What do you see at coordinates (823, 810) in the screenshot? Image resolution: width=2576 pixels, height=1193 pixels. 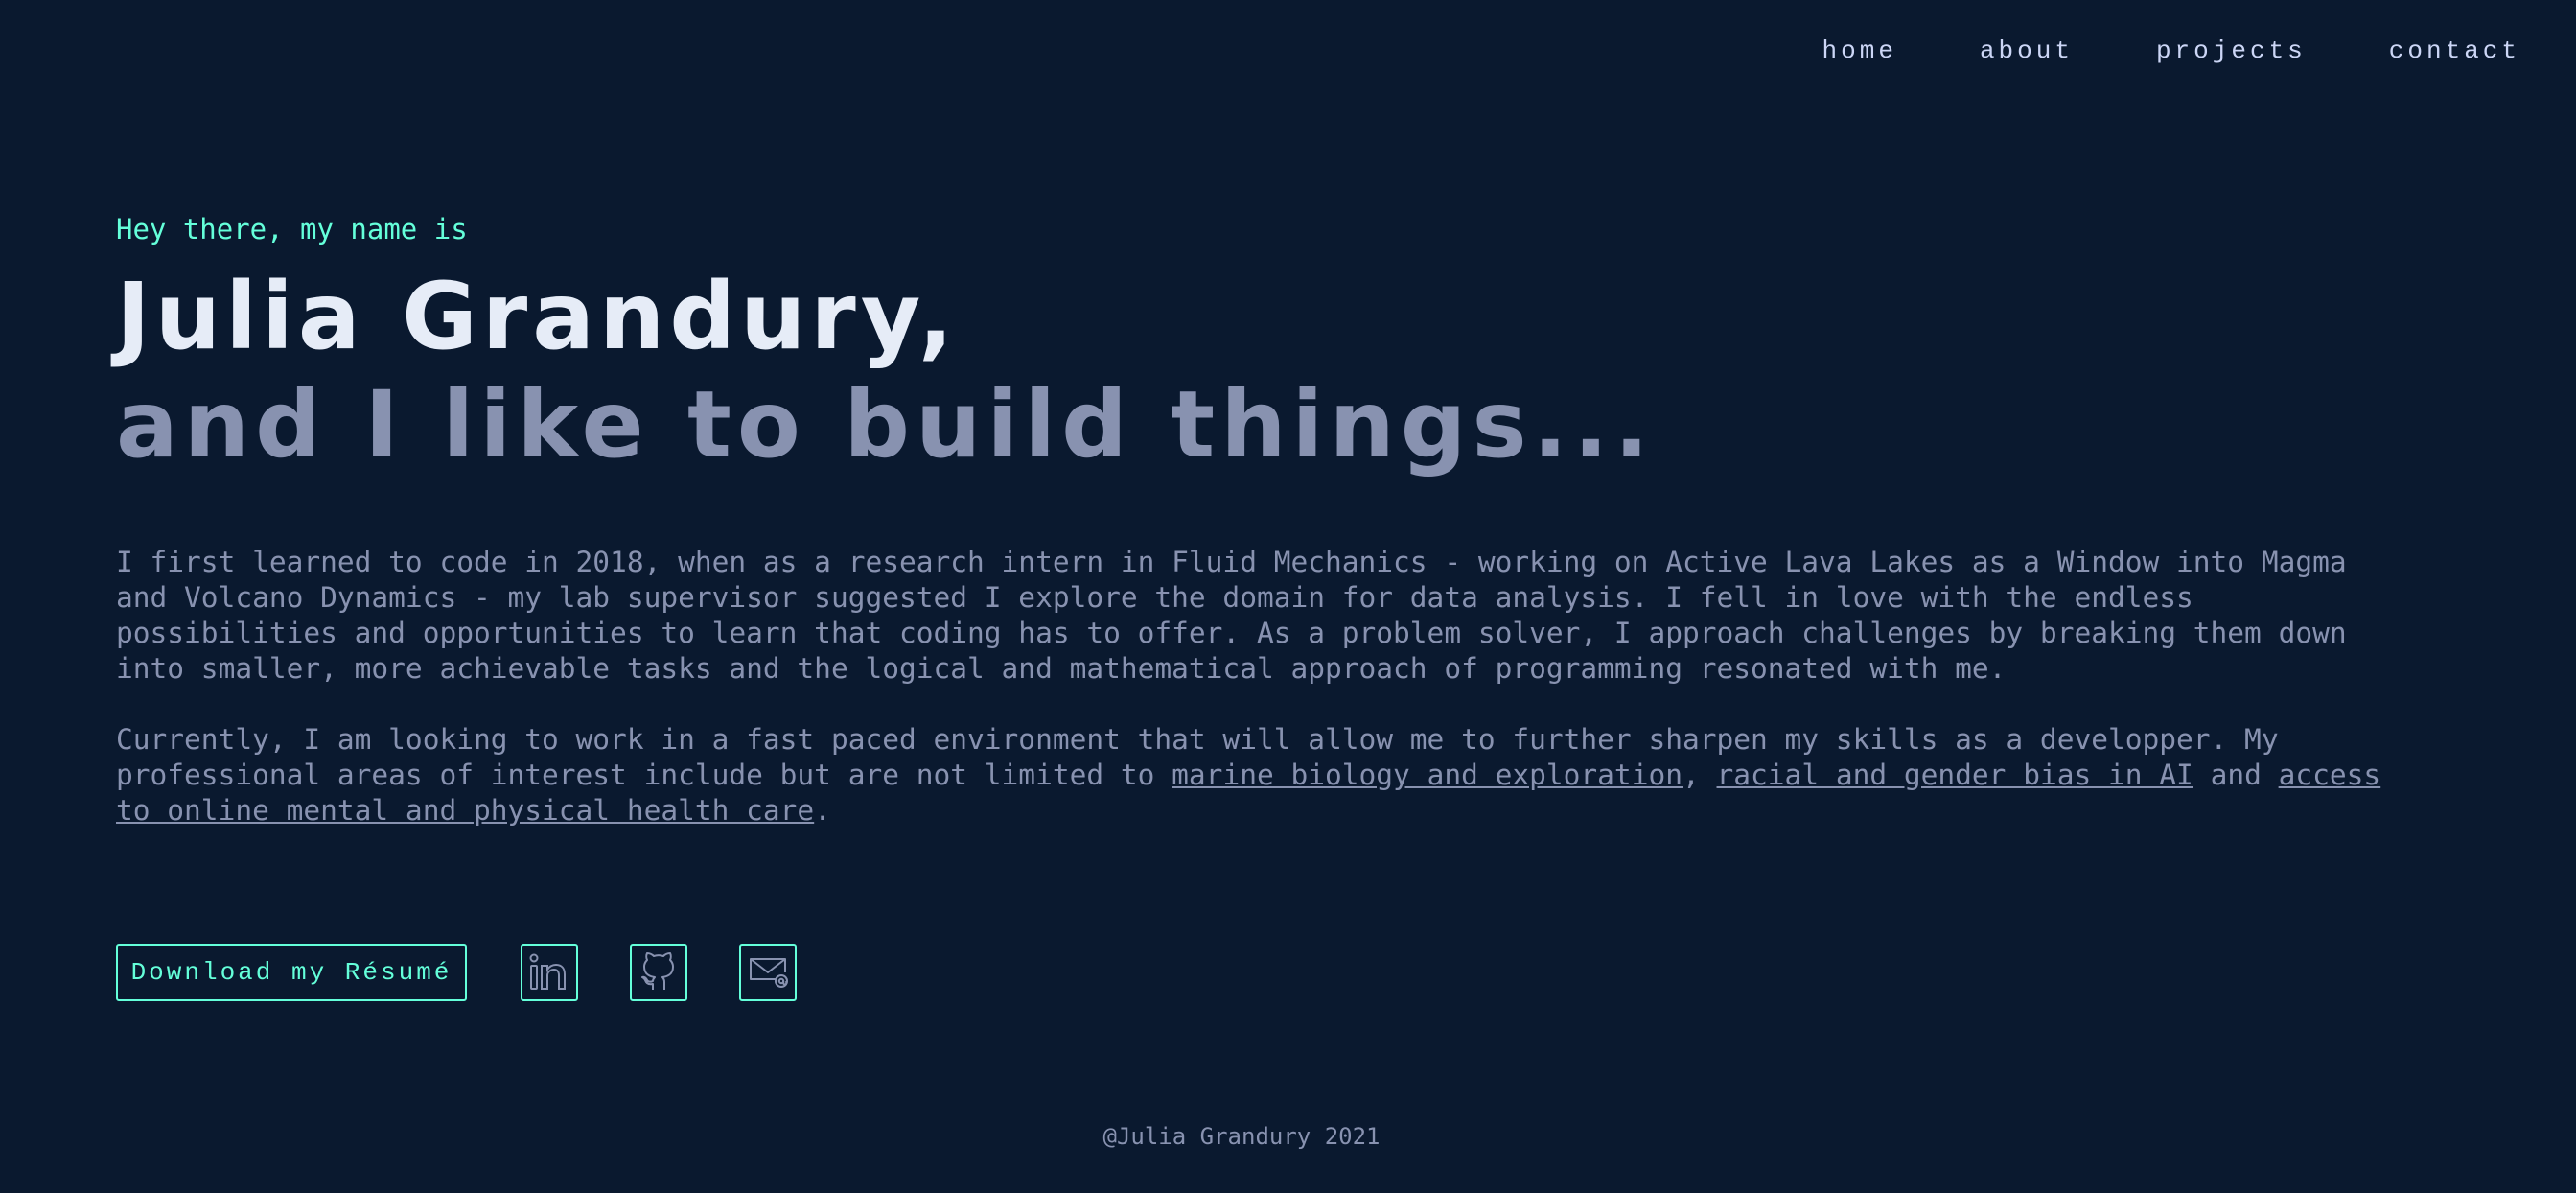 I see `period: .` at bounding box center [823, 810].